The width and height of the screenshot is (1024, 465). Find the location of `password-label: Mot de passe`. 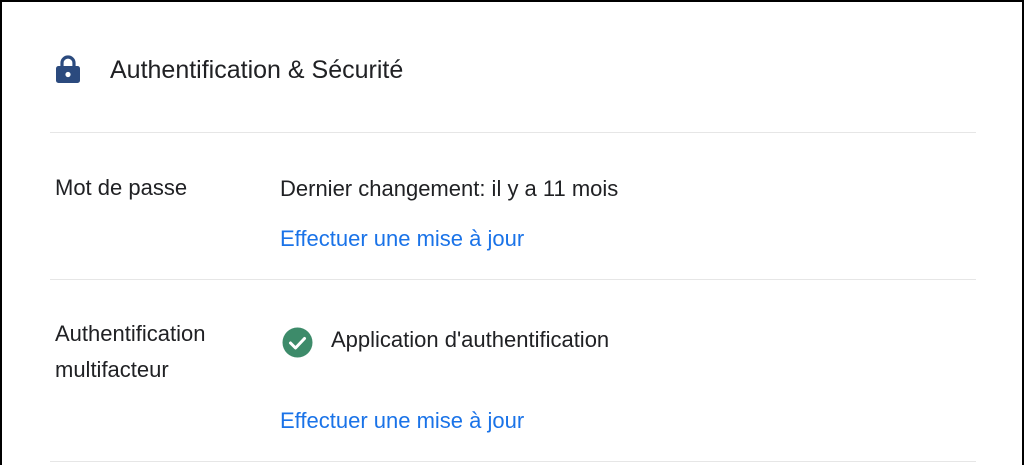

password-label: Mot de passe is located at coordinates (121, 187).